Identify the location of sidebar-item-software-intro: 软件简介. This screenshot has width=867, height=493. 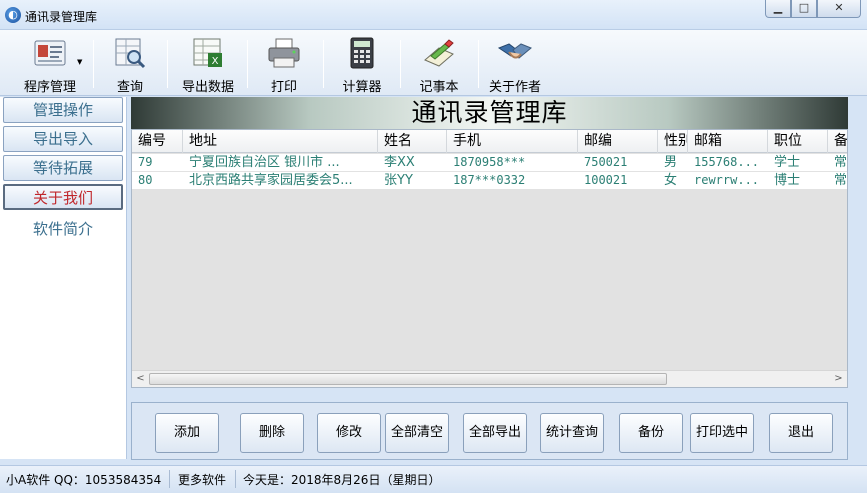
(63, 229).